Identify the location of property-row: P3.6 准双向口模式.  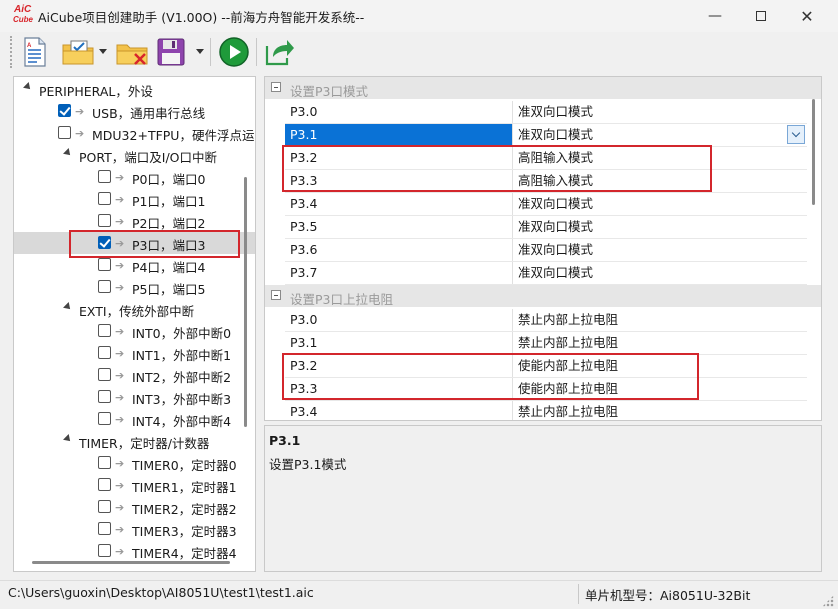
(546, 250).